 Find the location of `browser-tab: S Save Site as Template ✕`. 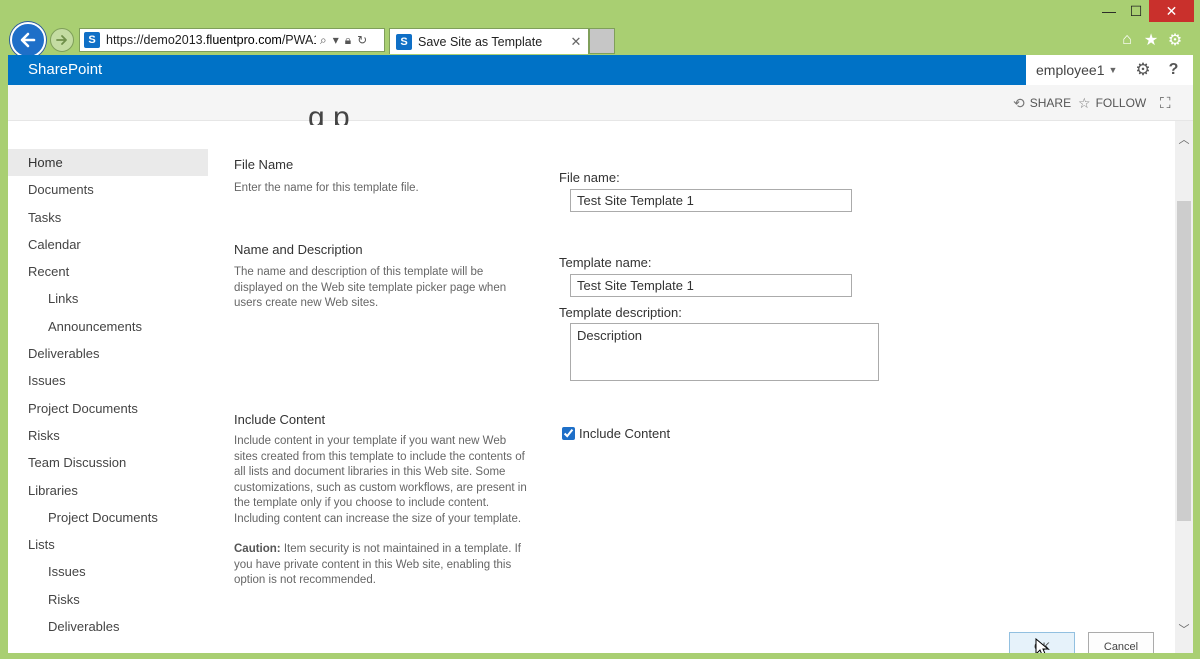

browser-tab: S Save Site as Template ✕ is located at coordinates (489, 41).